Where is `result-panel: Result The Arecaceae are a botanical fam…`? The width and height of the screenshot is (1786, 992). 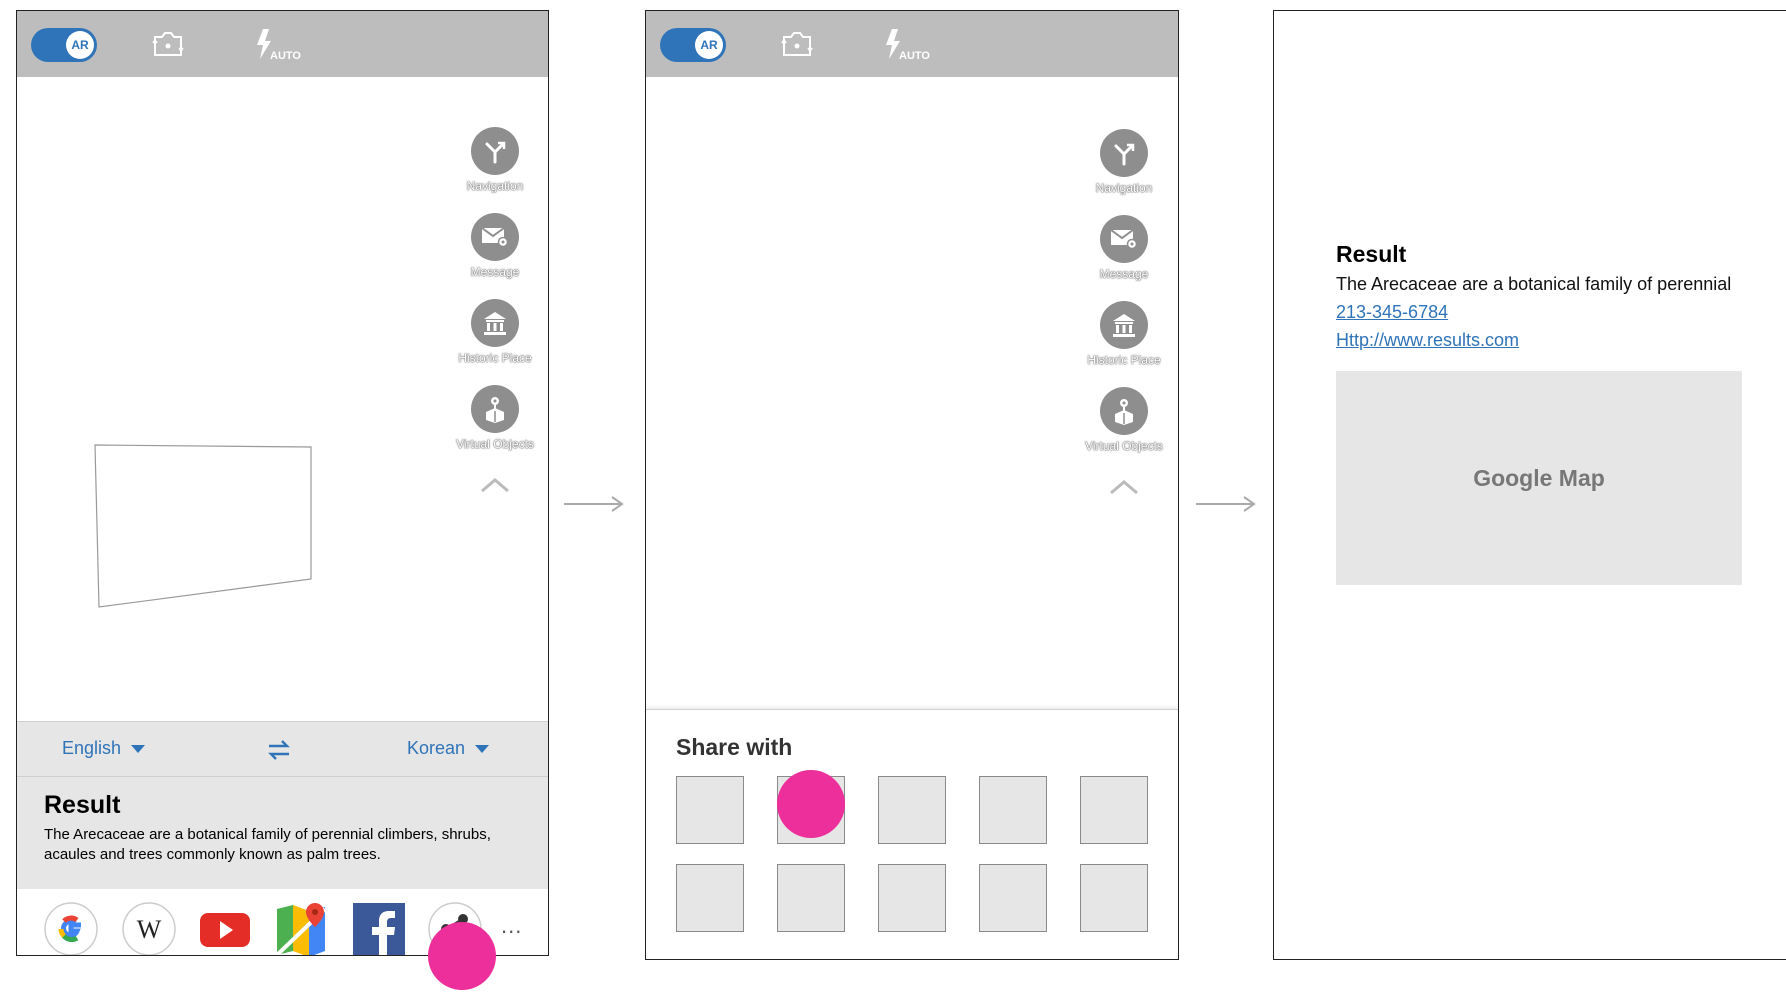 result-panel: Result The Arecaceae are a botanical fam… is located at coordinates (282, 833).